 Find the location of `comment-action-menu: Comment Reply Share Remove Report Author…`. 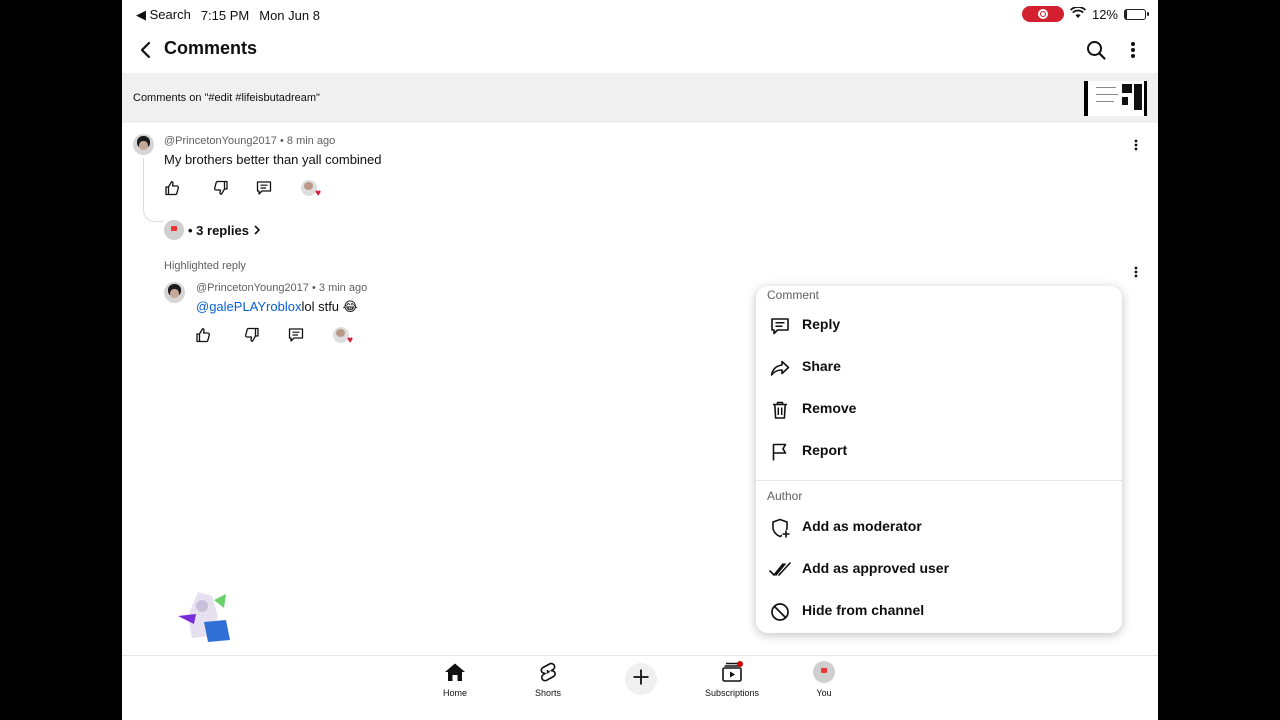

comment-action-menu: Comment Reply Share Remove Report Author… is located at coordinates (939, 459).